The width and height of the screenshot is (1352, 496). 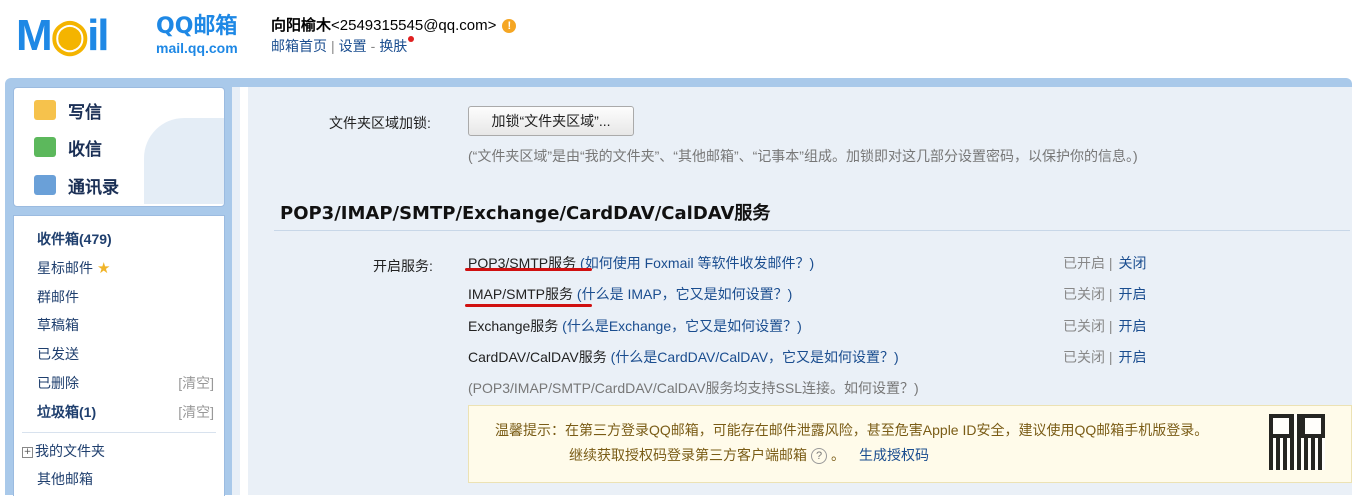 I want to click on generate-auth-code-link: 生成授权码, so click(x=894, y=455).